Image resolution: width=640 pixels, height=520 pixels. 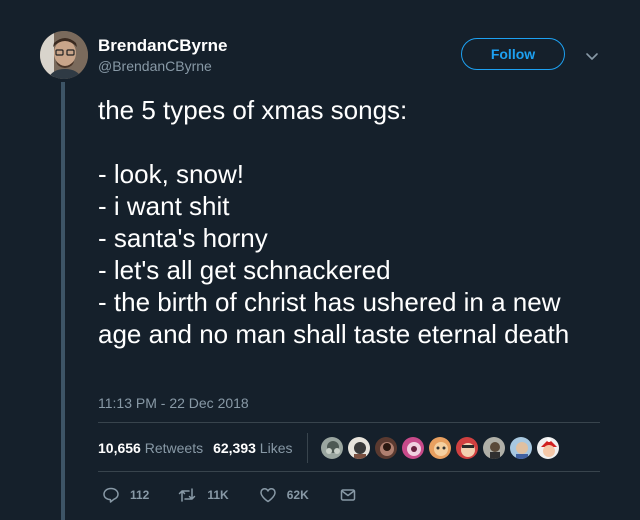 I want to click on reply-icon, so click(x=111, y=495).